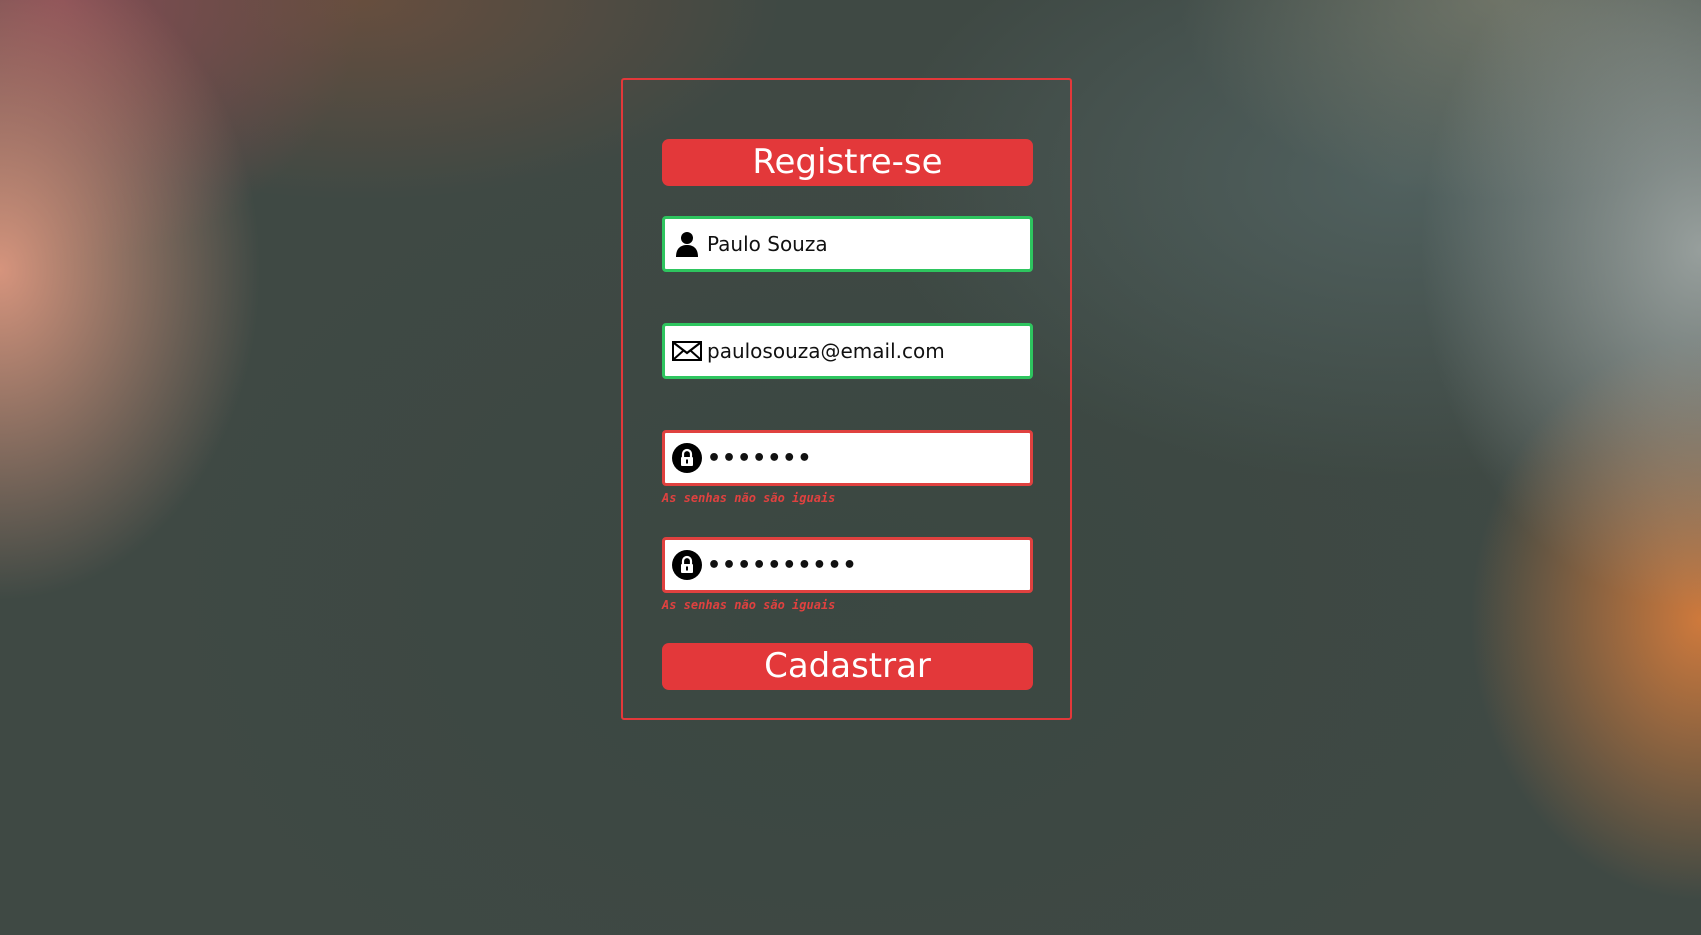 This screenshot has height=935, width=1701. Describe the element at coordinates (767, 244) in the screenshot. I see `name-value: Paulo Souza` at that location.